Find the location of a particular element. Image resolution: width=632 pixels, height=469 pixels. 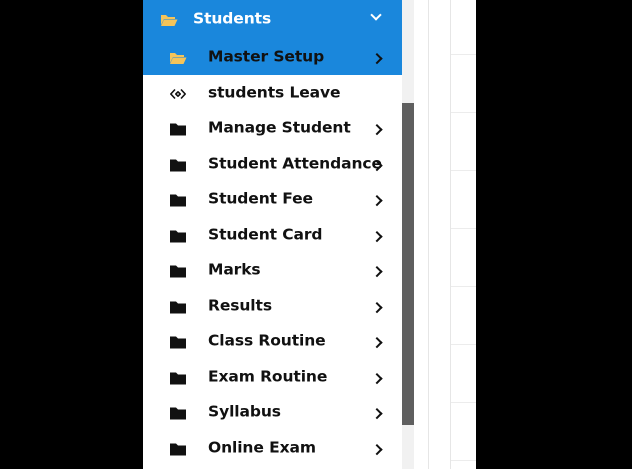

sidebar-item-class-routine: Class Routine is located at coordinates (272, 341).